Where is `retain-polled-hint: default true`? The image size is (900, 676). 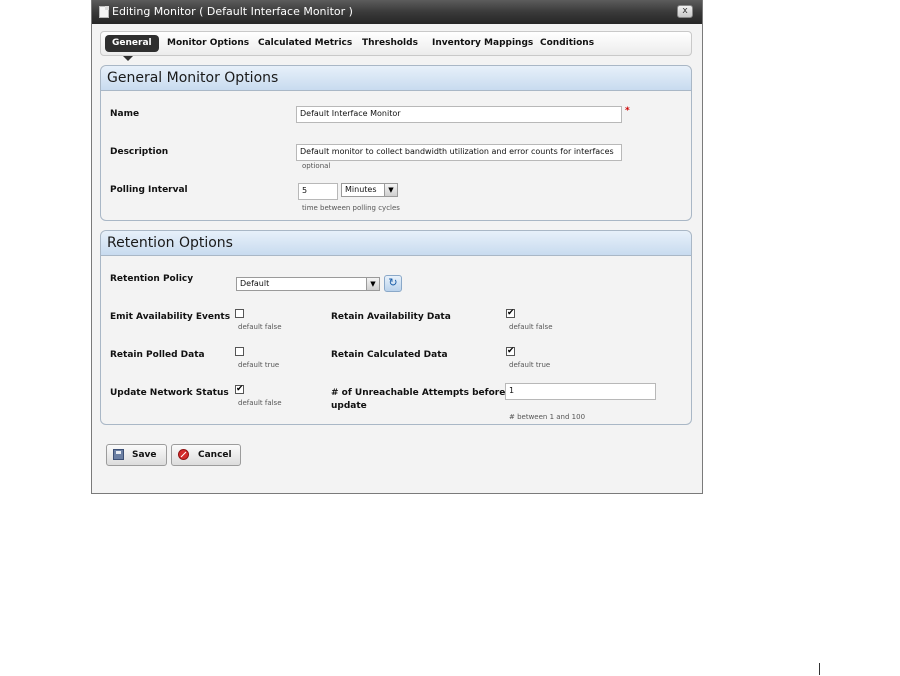
retain-polled-hint: default true is located at coordinates (259, 365).